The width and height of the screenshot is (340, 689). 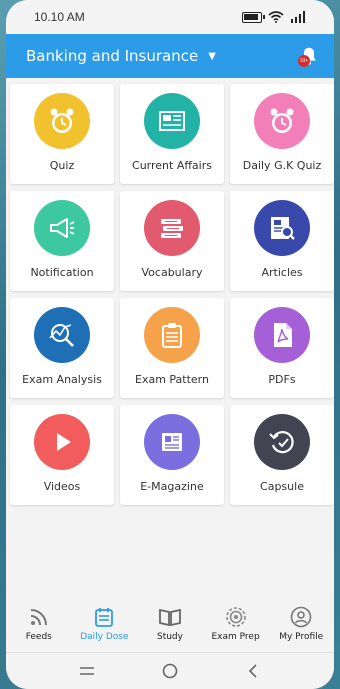 What do you see at coordinates (104, 636) in the screenshot?
I see `nav-label: Daily Dose` at bounding box center [104, 636].